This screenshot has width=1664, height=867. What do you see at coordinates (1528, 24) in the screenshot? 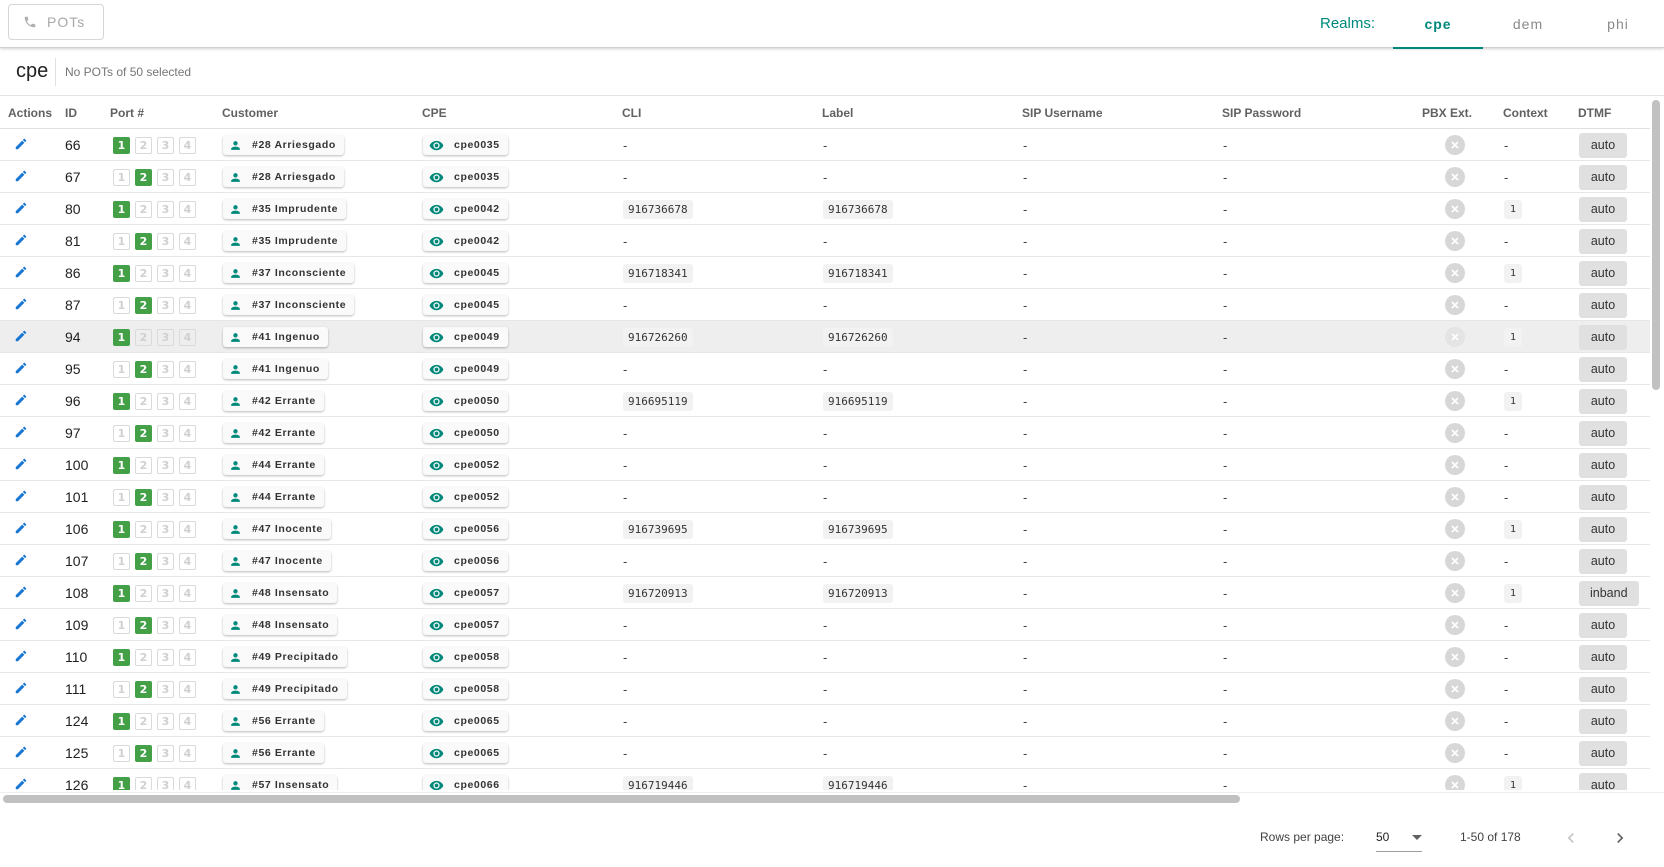
I see `tab-realm-dem: dem` at bounding box center [1528, 24].